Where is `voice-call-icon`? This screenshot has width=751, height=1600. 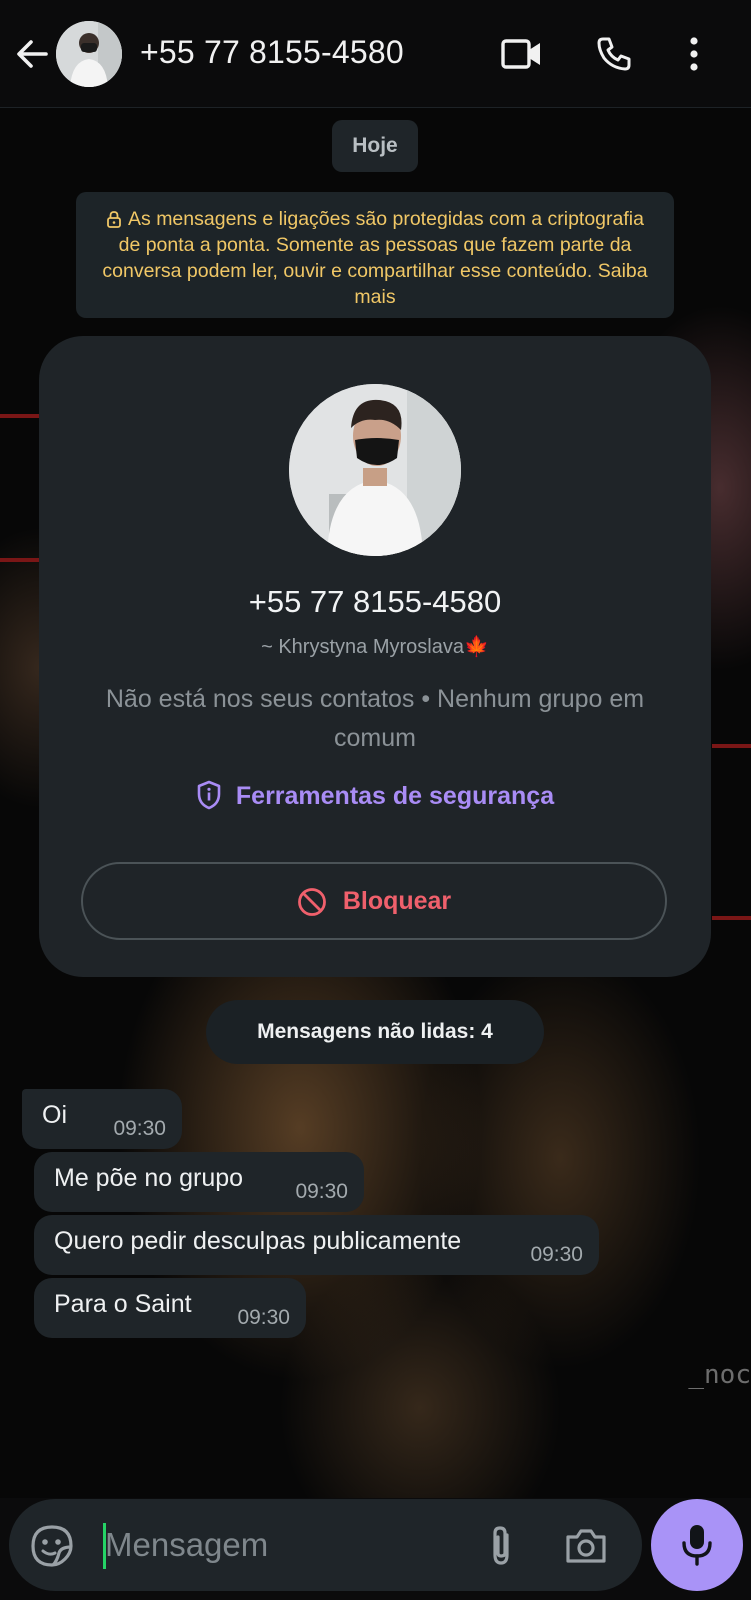
voice-call-icon is located at coordinates (614, 54).